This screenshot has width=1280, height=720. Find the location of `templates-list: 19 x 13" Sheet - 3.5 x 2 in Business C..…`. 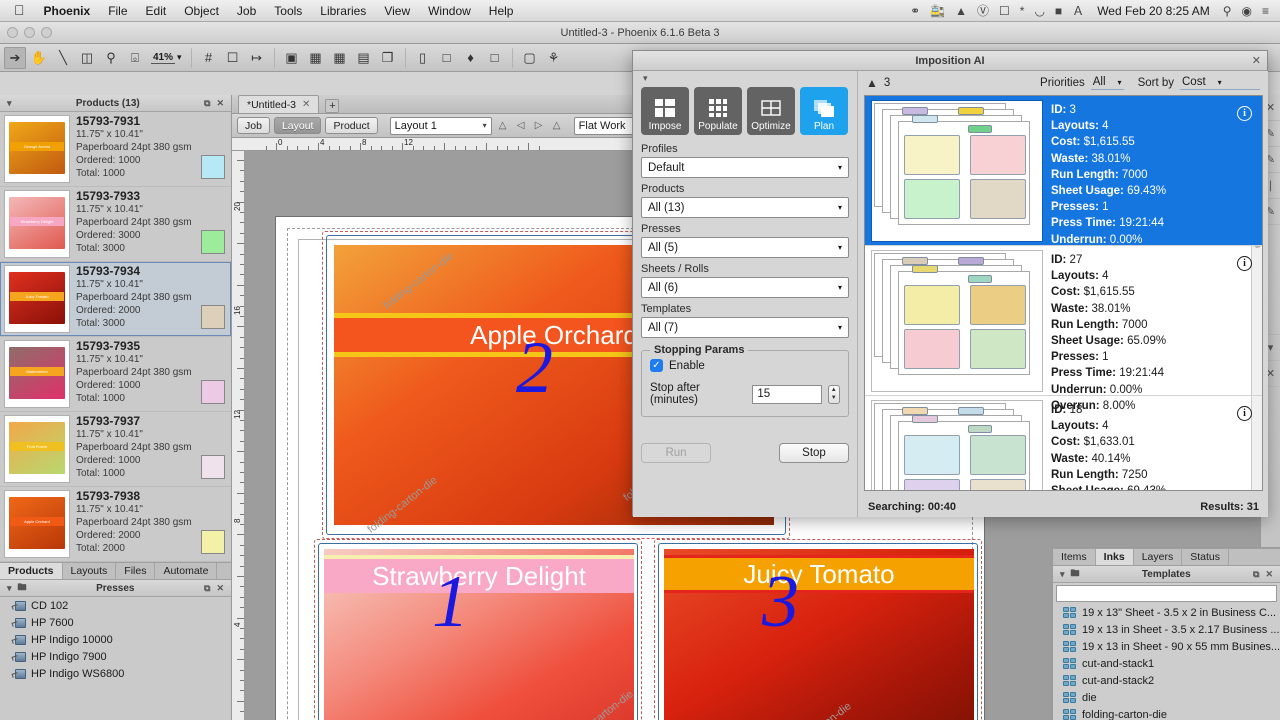

templates-list: 19 x 13" Sheet - 3.5 x 2 in Business C..… is located at coordinates (1166, 662).